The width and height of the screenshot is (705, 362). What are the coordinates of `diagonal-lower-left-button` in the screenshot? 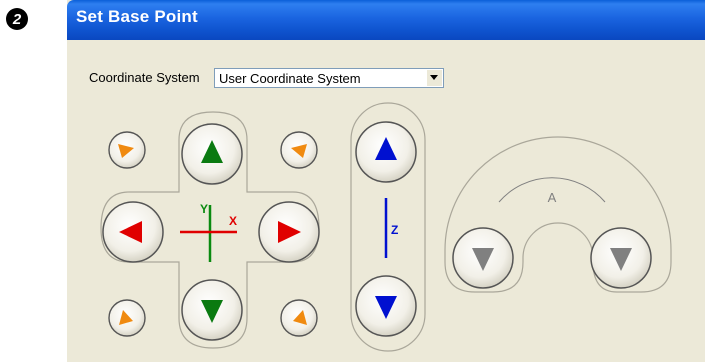 It's located at (127, 318).